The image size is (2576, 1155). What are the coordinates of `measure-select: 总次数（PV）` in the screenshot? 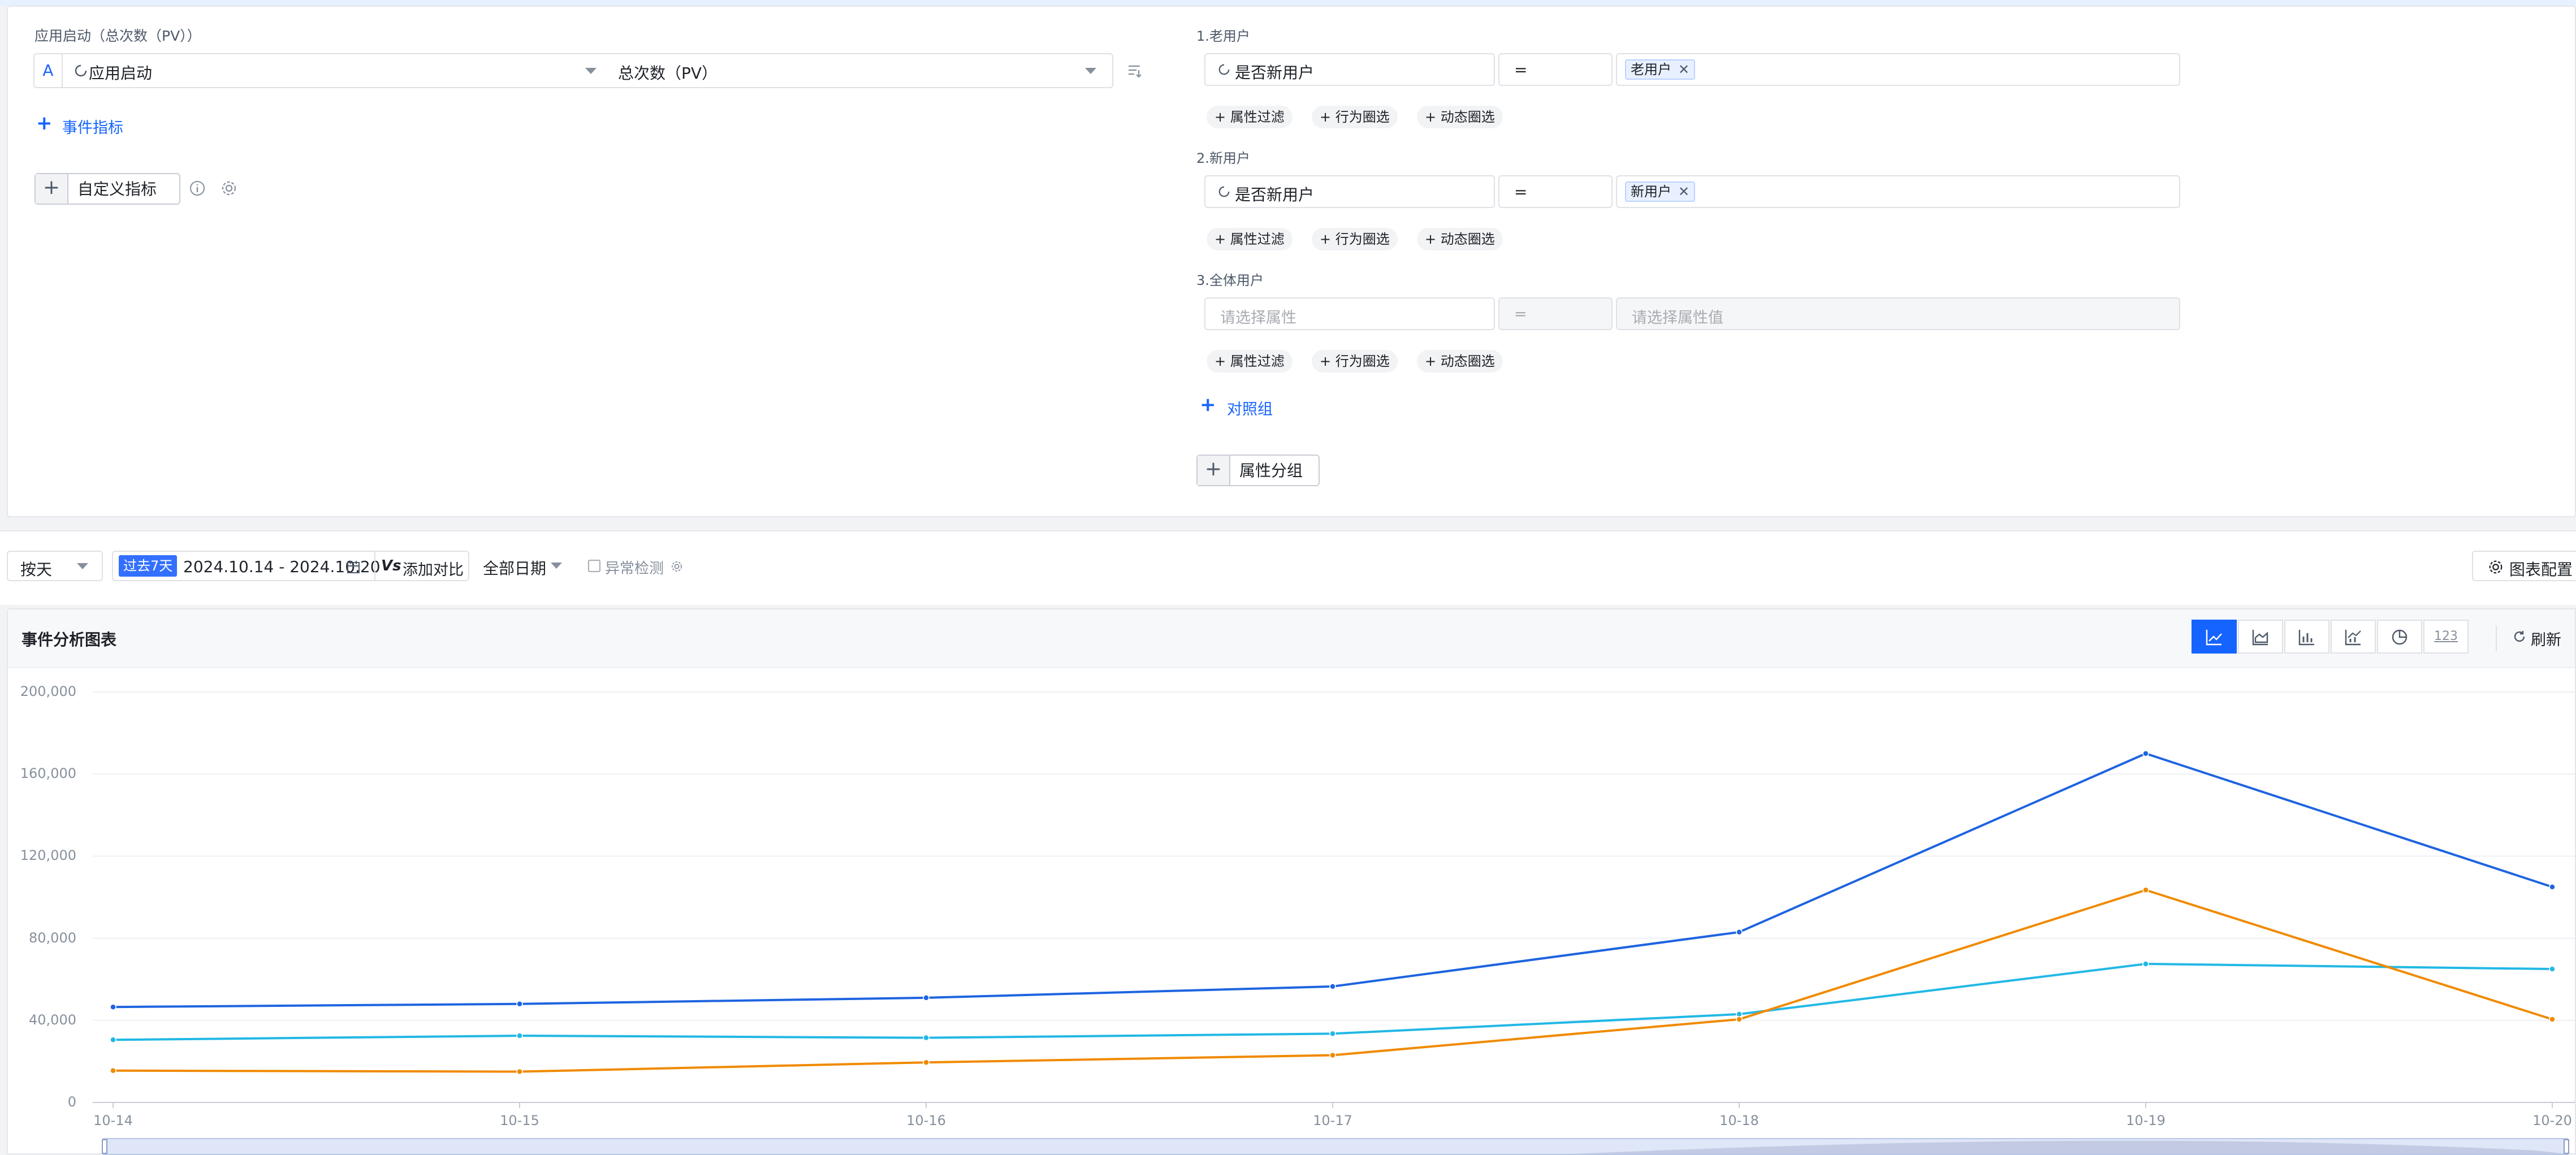 It's located at (854, 70).